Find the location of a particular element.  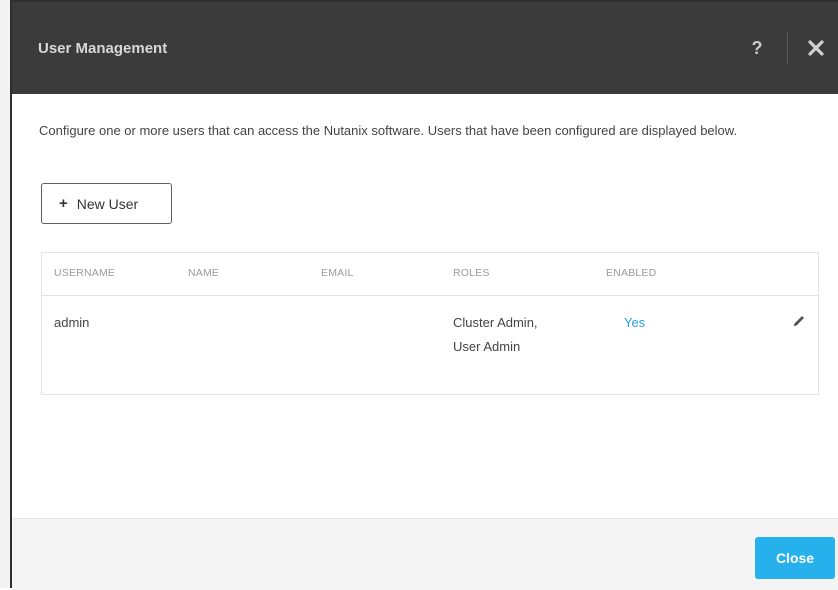

header-divider is located at coordinates (787, 48).